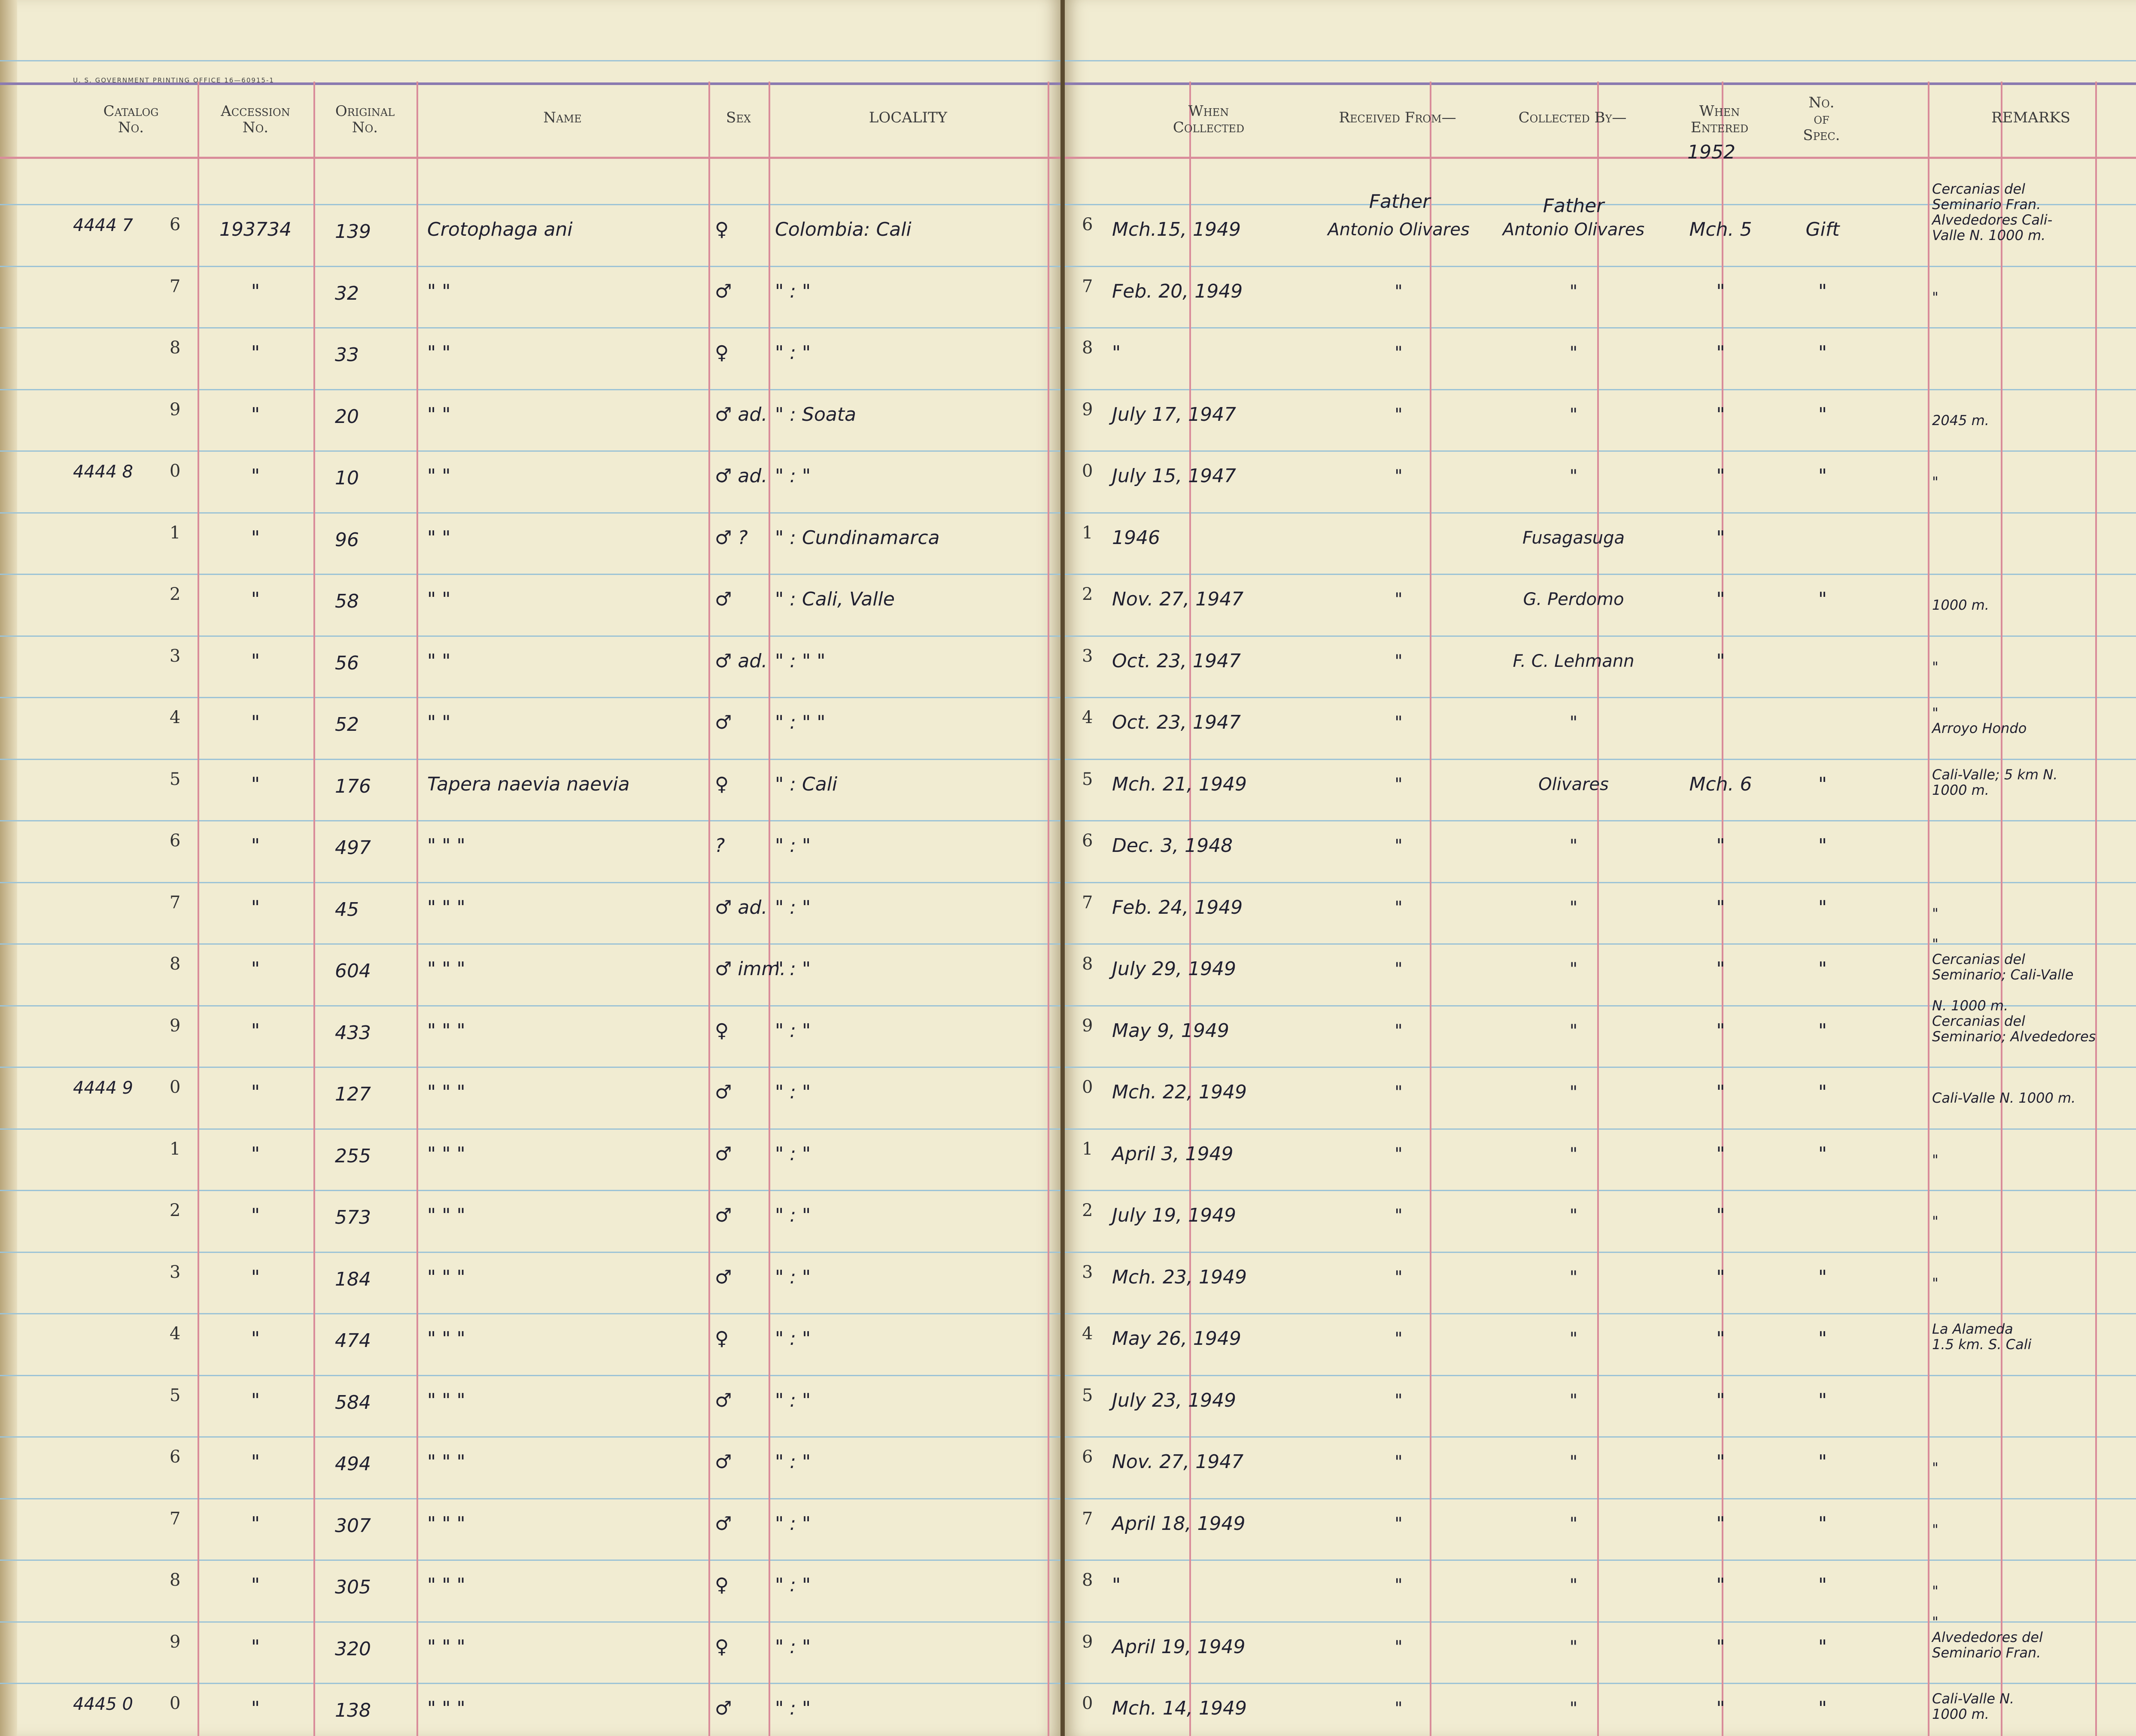 The width and height of the screenshot is (2136, 1736). I want to click on when-collected: April 19, 1949, so click(1179, 1647).